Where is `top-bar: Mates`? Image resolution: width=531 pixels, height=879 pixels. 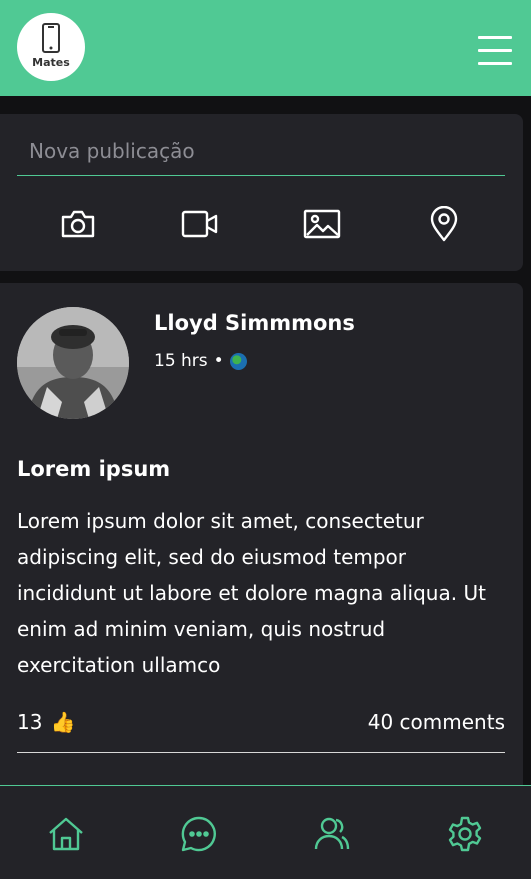 top-bar: Mates is located at coordinates (265, 48).